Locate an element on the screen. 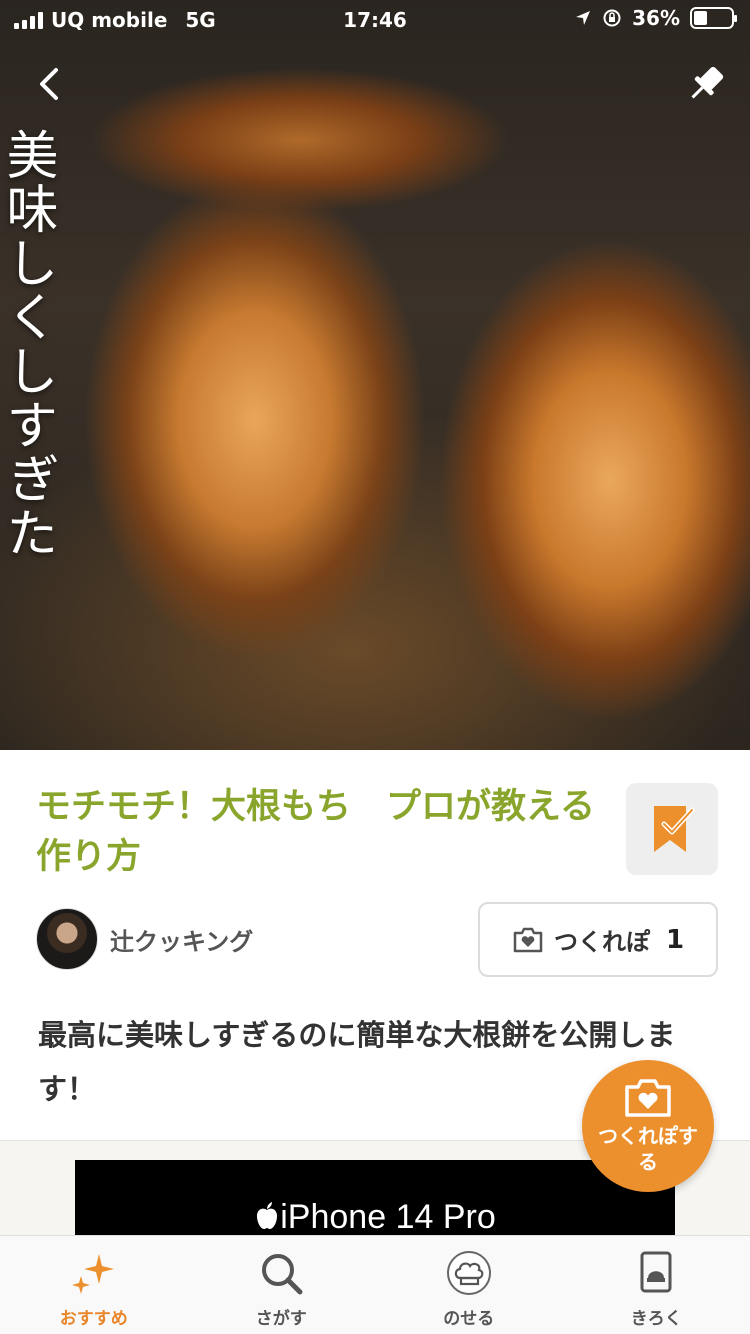 This screenshot has width=750, height=1334. fab-label: つくれぽする is located at coordinates (648, 1149).